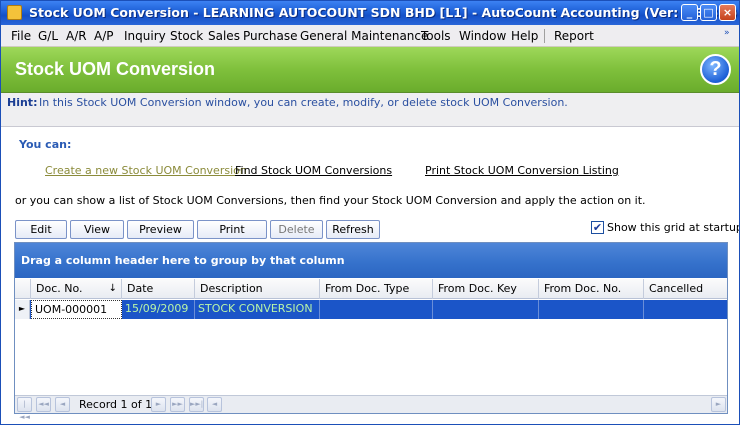 This screenshot has height=425, width=740. I want to click on menu-window: Window, so click(482, 36).